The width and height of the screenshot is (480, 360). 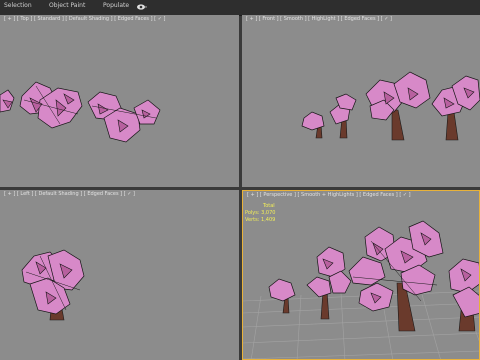 What do you see at coordinates (80, 112) in the screenshot?
I see `trees-top-view` at bounding box center [80, 112].